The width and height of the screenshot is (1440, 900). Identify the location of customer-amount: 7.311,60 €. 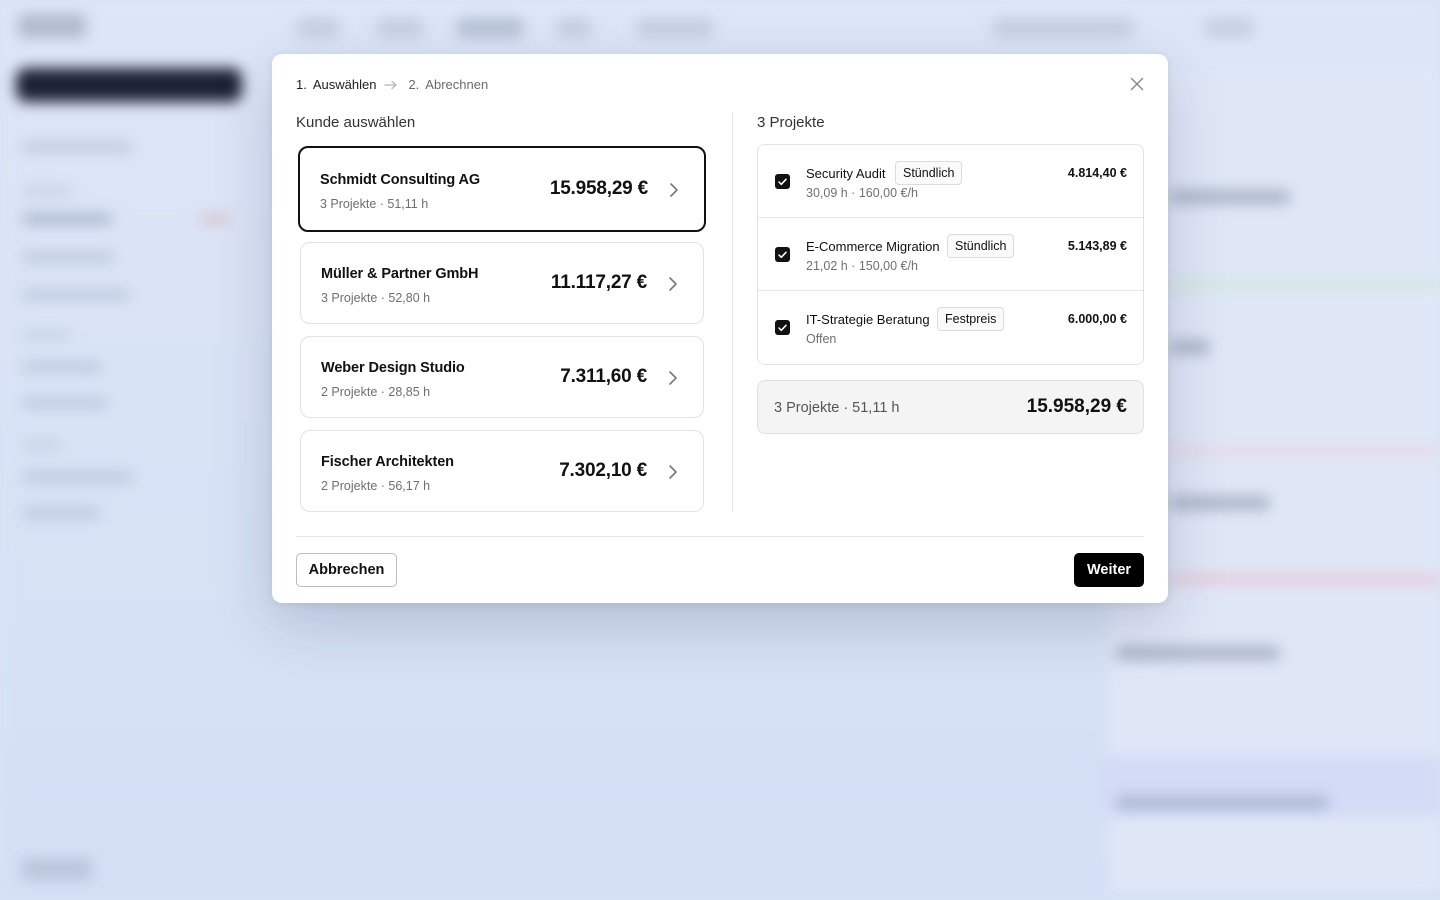
(603, 376).